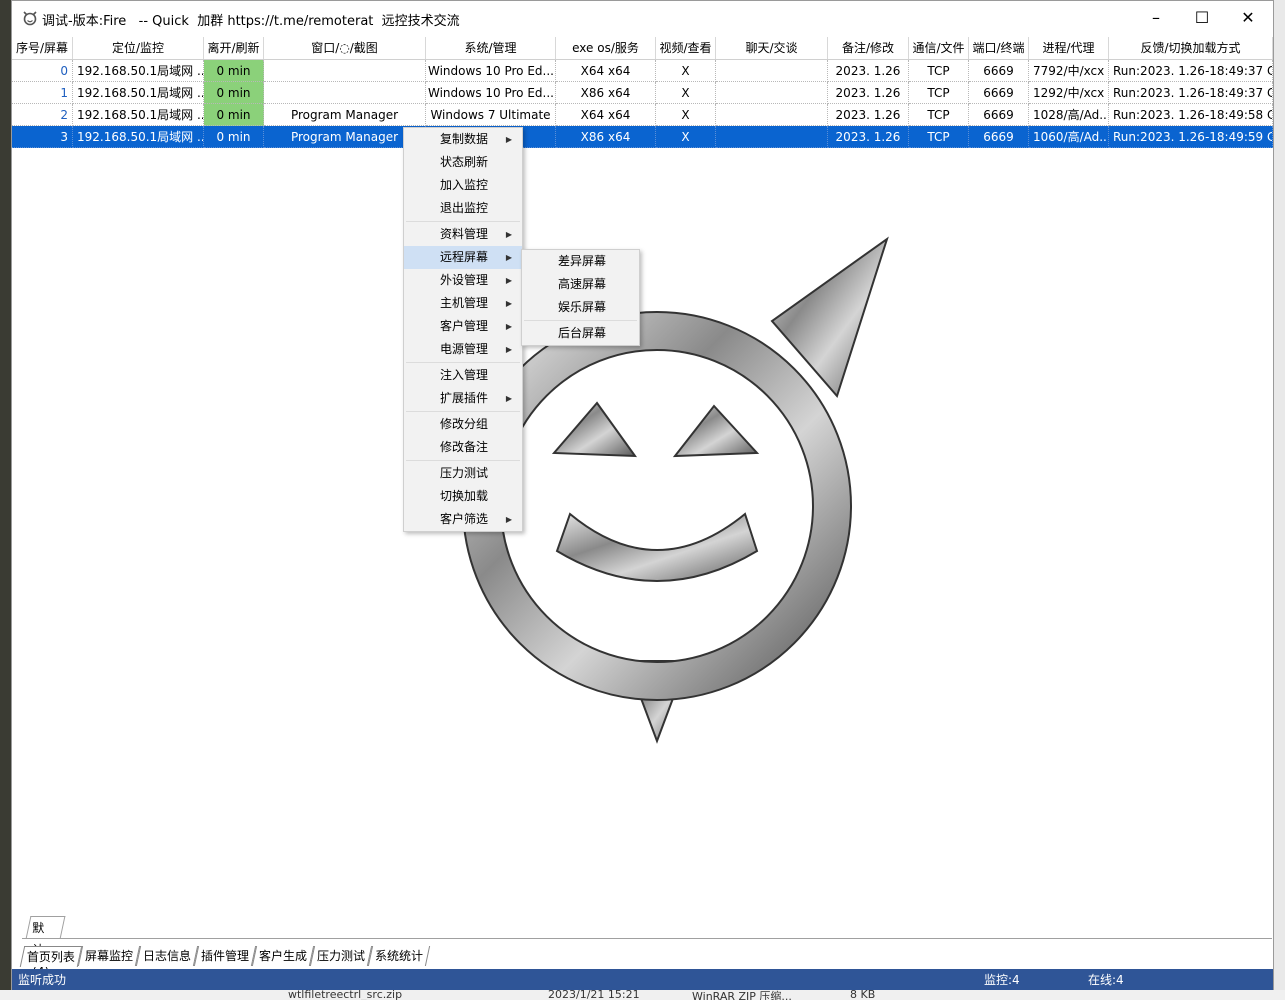 This screenshot has width=1285, height=1000. Describe the element at coordinates (463, 257) in the screenshot. I see `menu-item: 远程屏幕 ▶` at that location.